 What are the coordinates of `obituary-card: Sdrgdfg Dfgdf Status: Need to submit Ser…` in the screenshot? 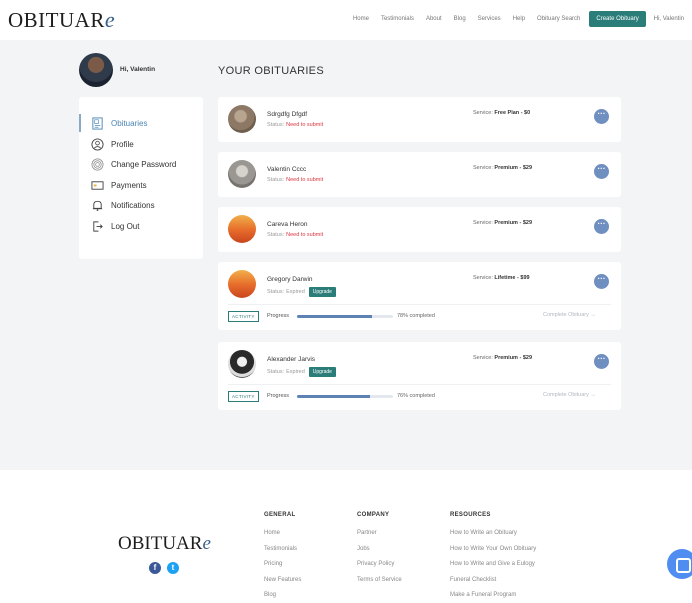 It's located at (419, 119).